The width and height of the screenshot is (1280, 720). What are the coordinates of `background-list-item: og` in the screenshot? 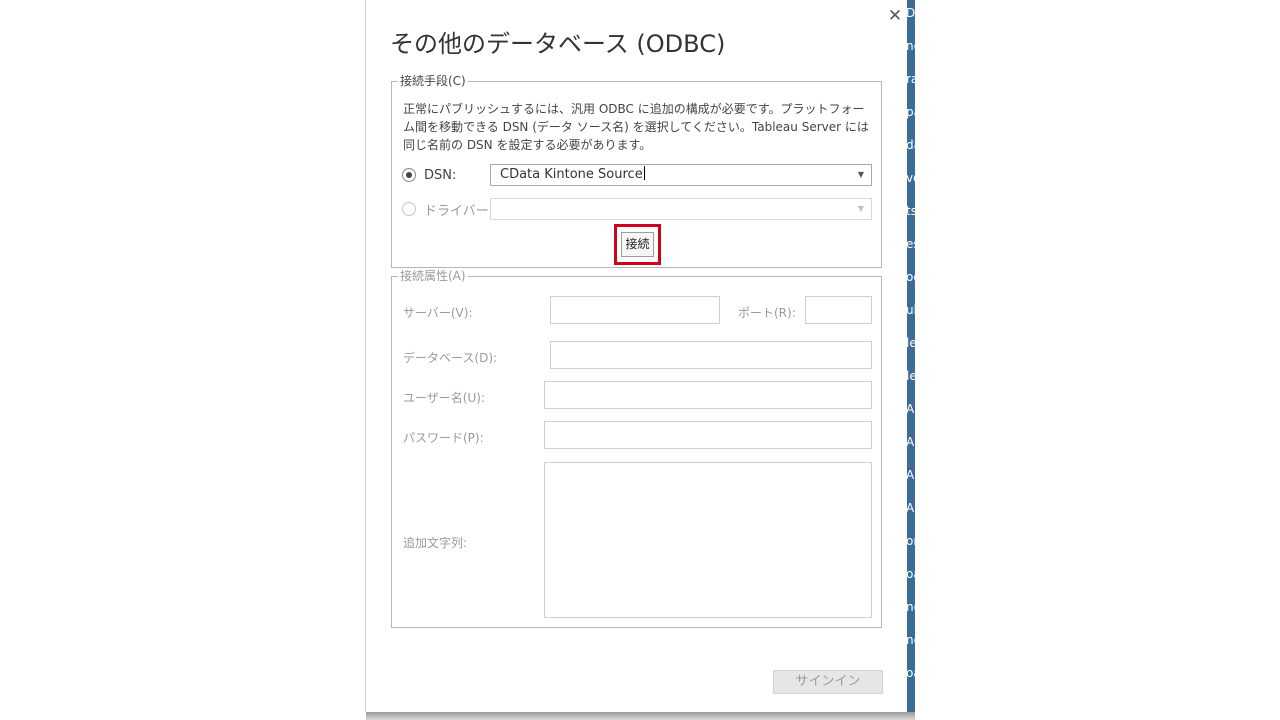 It's located at (910, 277).